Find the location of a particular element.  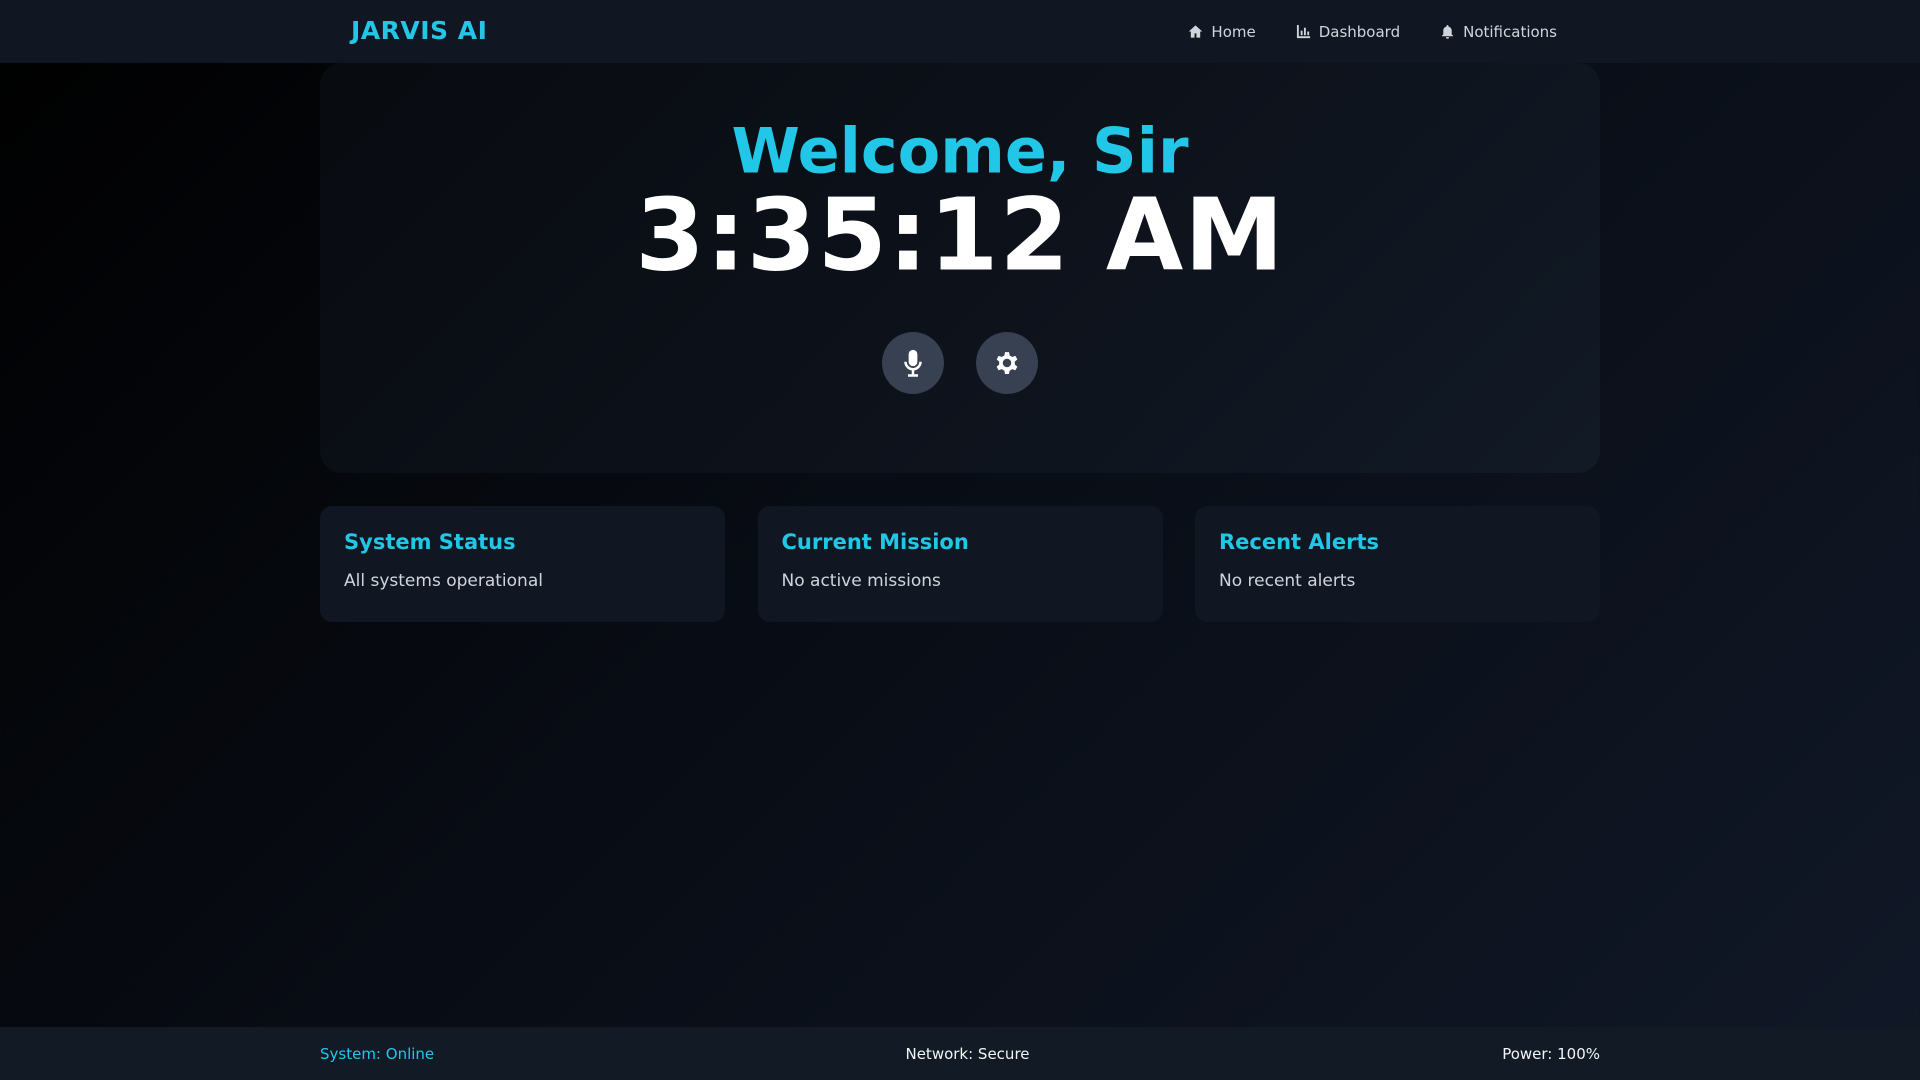

nav-dashboard-label: Dashboard is located at coordinates (1359, 31).